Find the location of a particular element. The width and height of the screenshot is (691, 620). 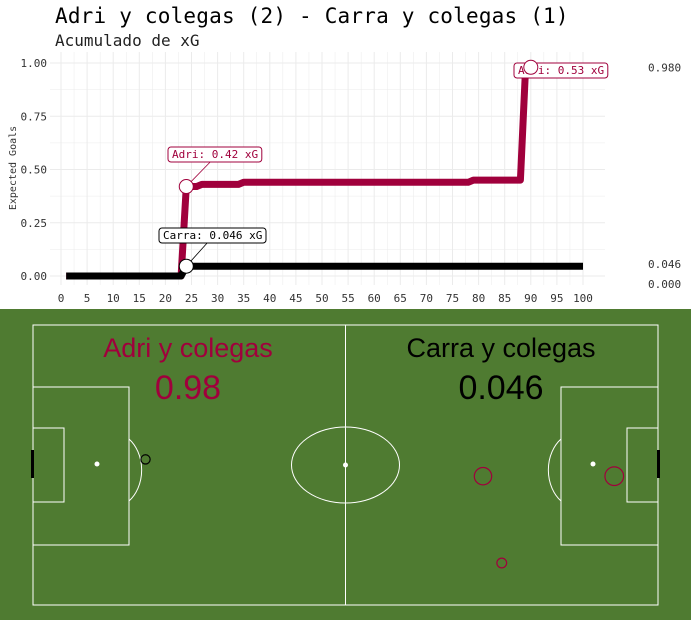

right-penalty-spot is located at coordinates (593, 464).